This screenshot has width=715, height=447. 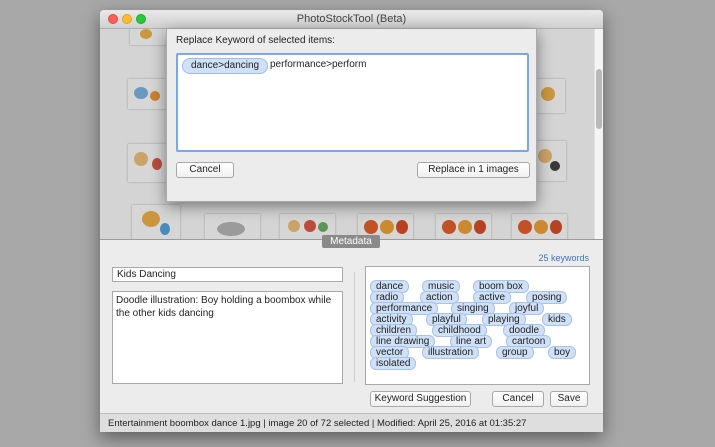 What do you see at coordinates (515, 352) in the screenshot?
I see `keyword-token: group` at bounding box center [515, 352].